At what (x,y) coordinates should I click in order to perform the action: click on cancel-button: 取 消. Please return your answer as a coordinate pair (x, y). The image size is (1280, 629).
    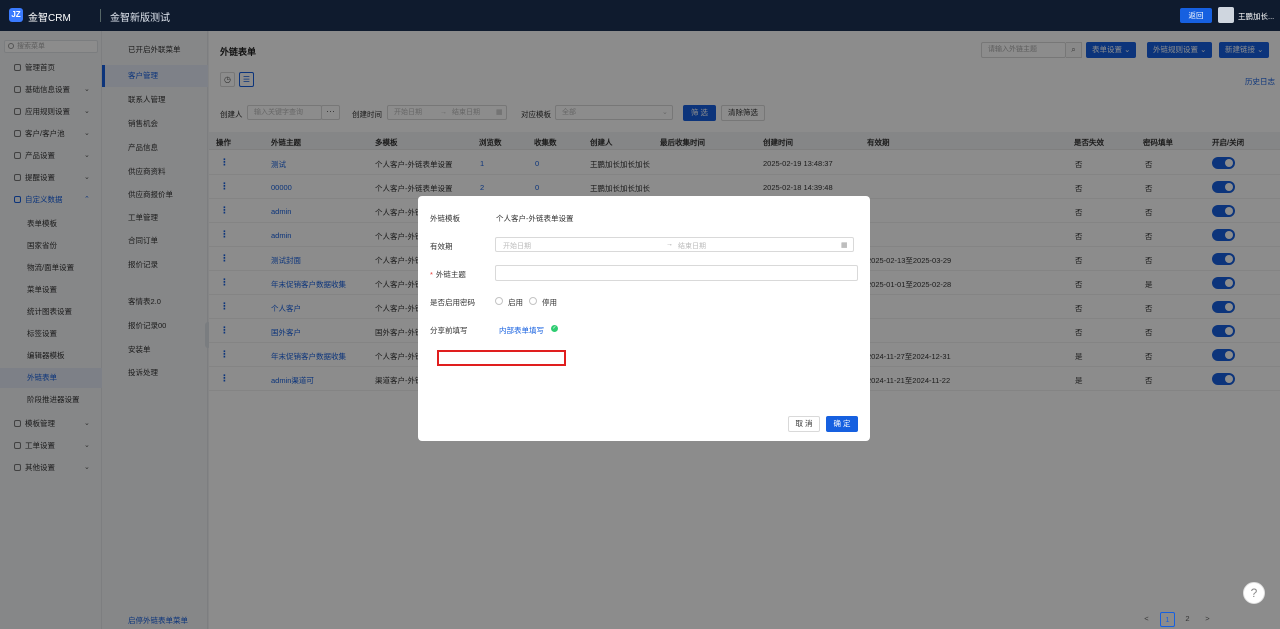
    Looking at the image, I should click on (804, 424).